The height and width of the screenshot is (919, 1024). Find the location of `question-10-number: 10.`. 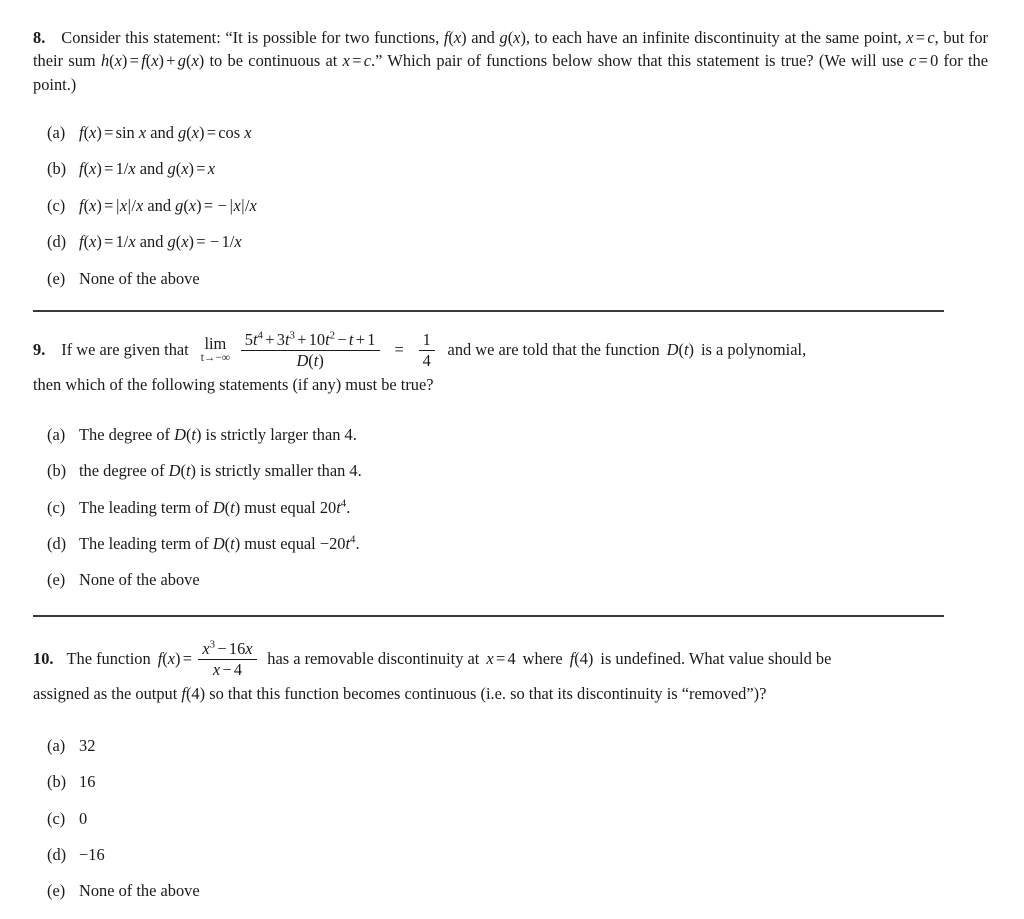

question-10-number: 10. is located at coordinates (43, 659).